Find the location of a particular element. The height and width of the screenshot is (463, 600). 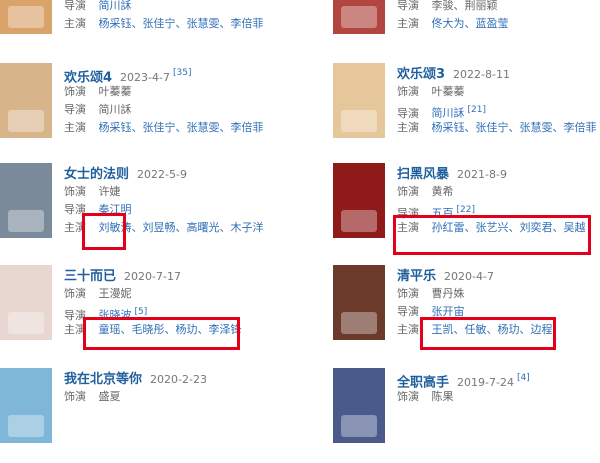

director-row: 导演 李骏、荆丽颖 is located at coordinates (498, 7).